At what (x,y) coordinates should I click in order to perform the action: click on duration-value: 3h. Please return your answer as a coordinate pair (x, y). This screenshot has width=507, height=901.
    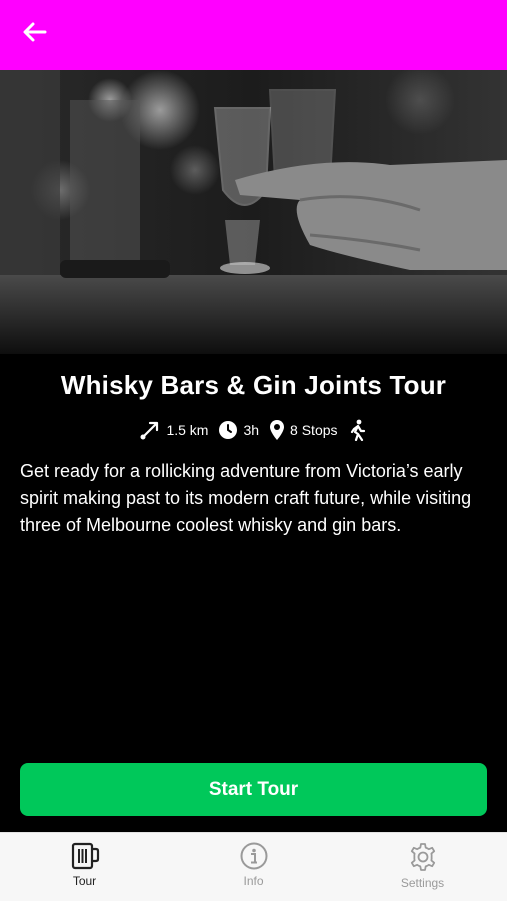
    Looking at the image, I should click on (251, 430).